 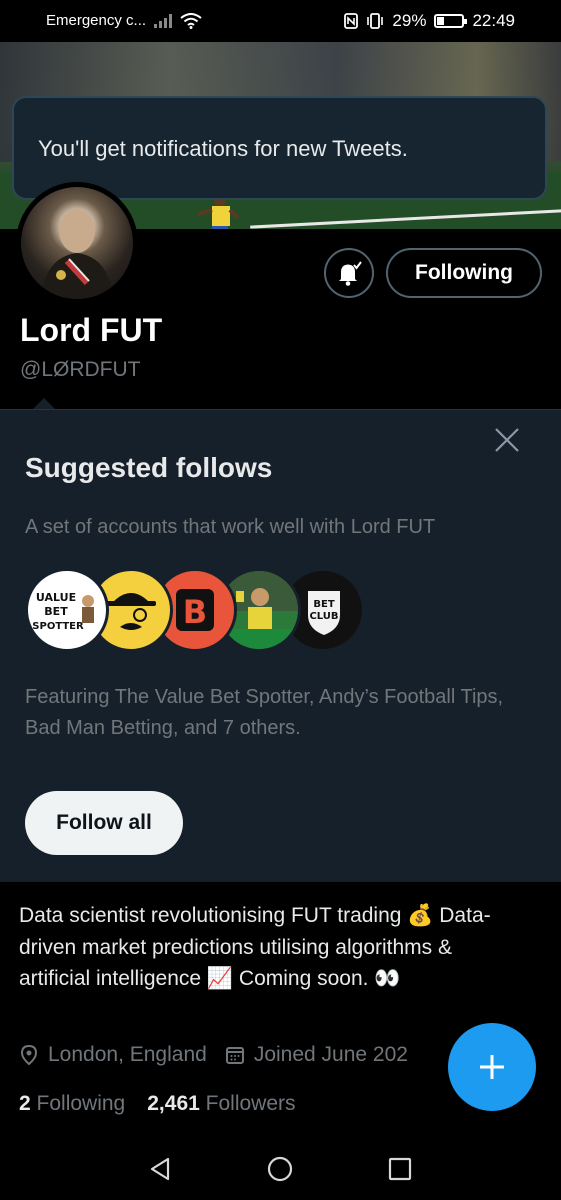 What do you see at coordinates (451, 21) in the screenshot?
I see `battery-icon` at bounding box center [451, 21].